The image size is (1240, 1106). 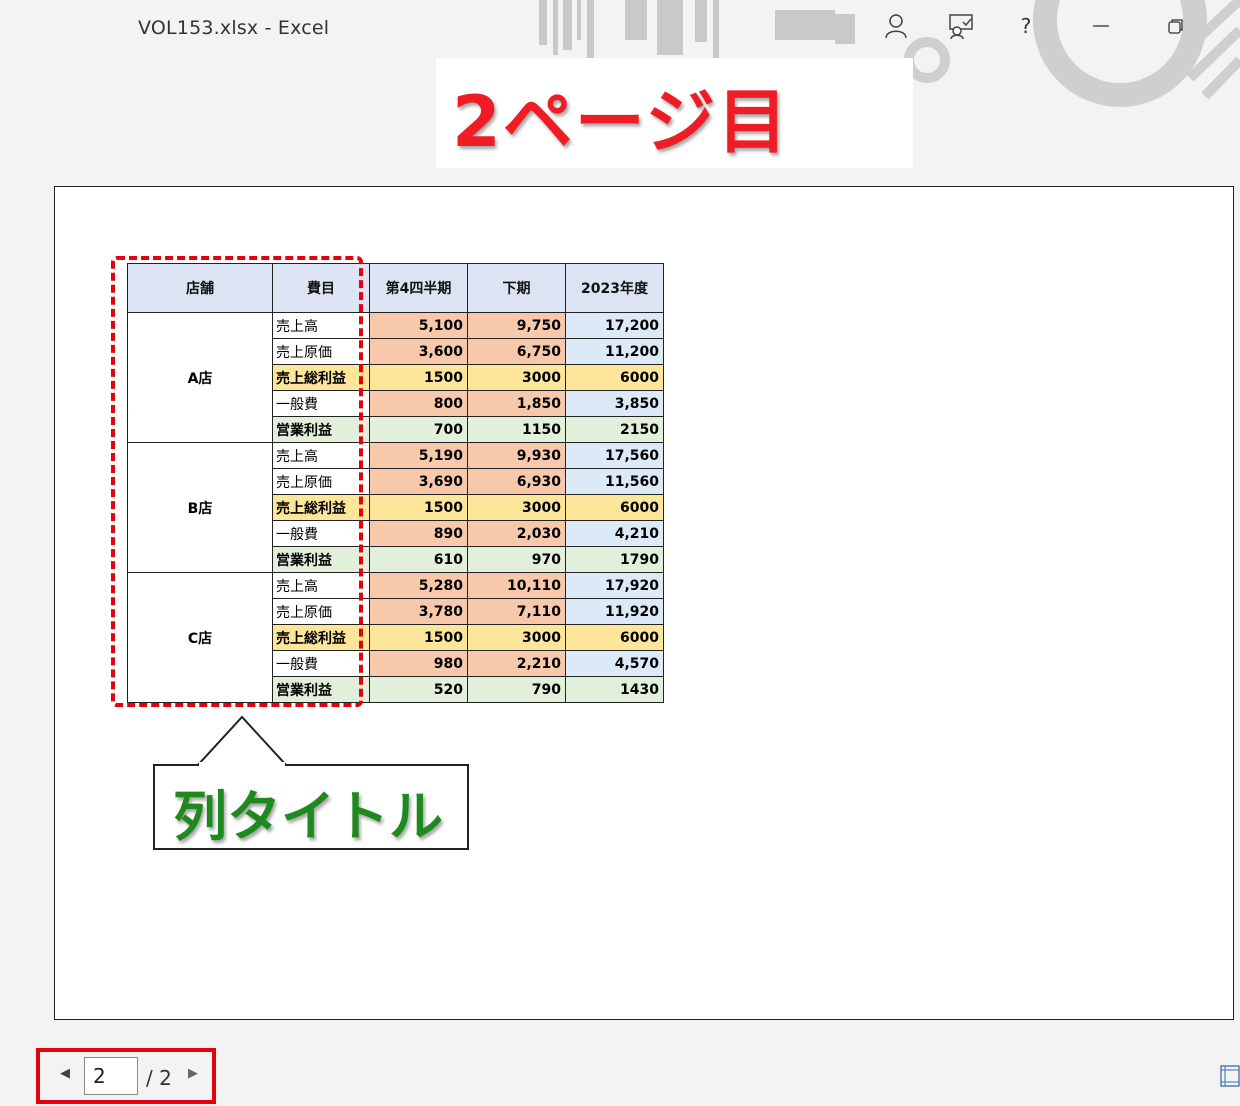 I want to click on fy-value-cell: 11,200, so click(x=614, y=351).